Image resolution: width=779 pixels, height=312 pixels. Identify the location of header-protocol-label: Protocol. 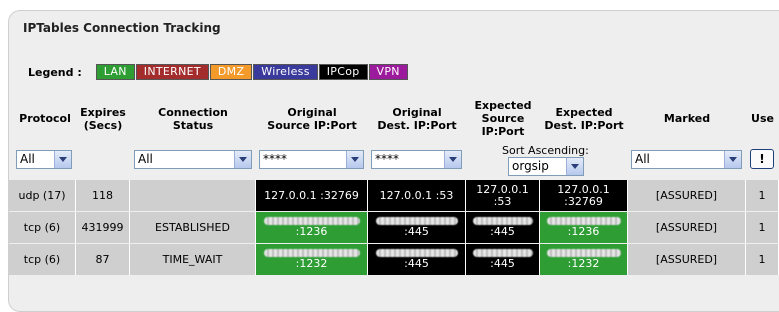
(45, 118).